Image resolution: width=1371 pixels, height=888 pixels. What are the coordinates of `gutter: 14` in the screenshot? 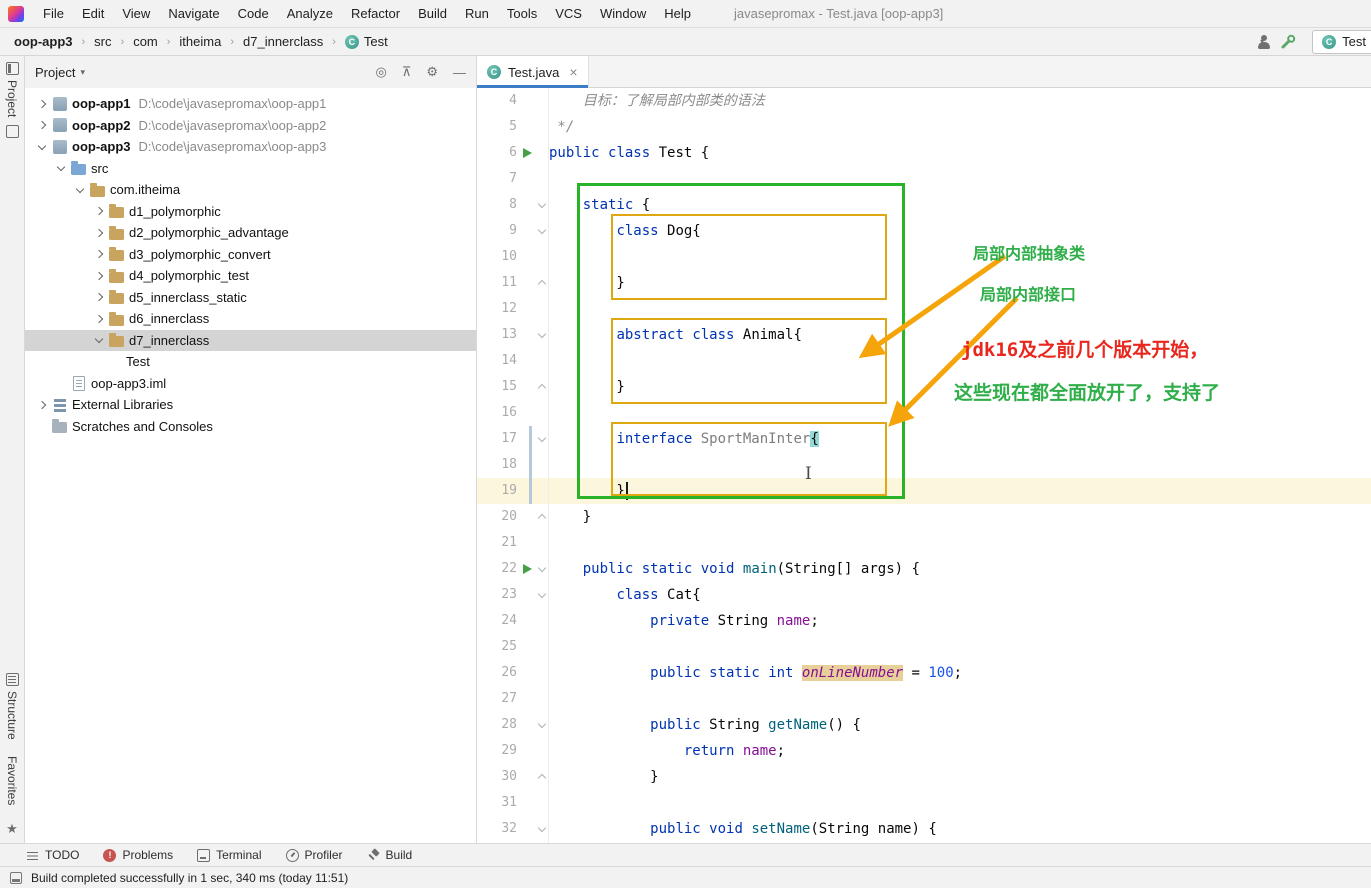 It's located at (513, 361).